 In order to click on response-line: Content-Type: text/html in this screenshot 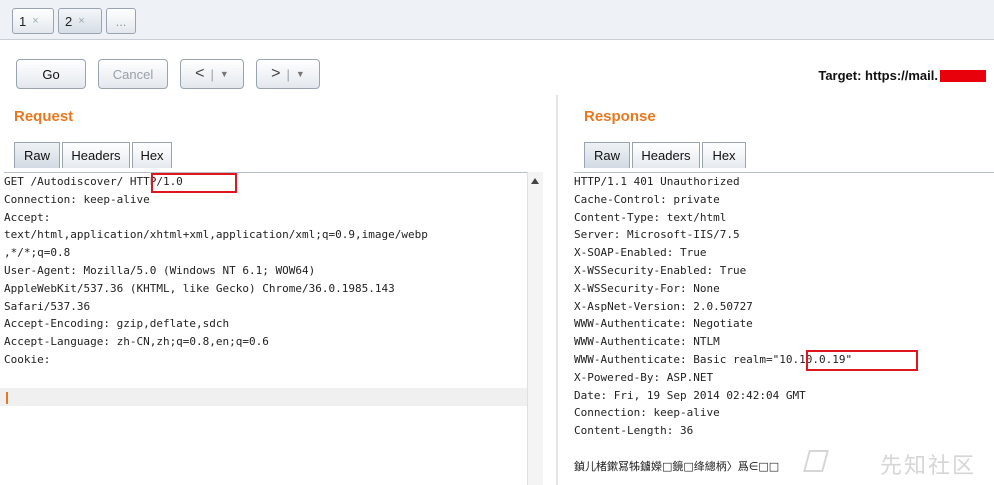, I will do `click(650, 217)`.